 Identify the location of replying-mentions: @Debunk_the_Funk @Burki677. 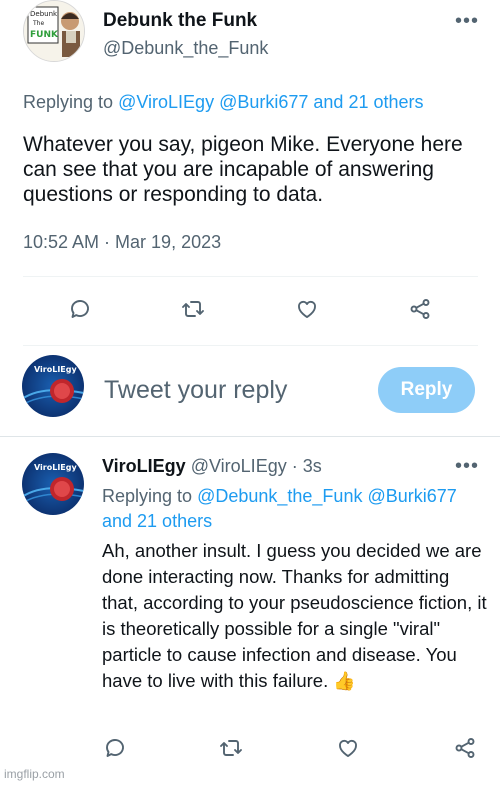
(327, 496).